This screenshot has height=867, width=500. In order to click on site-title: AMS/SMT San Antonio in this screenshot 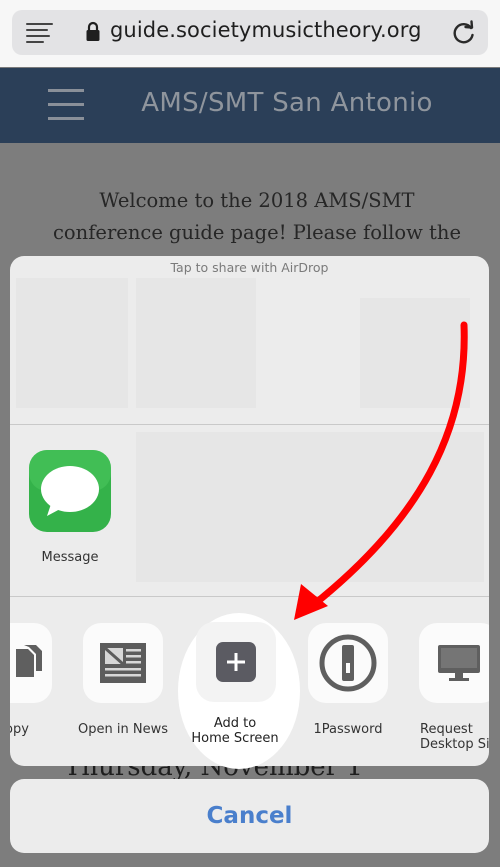, I will do `click(287, 103)`.